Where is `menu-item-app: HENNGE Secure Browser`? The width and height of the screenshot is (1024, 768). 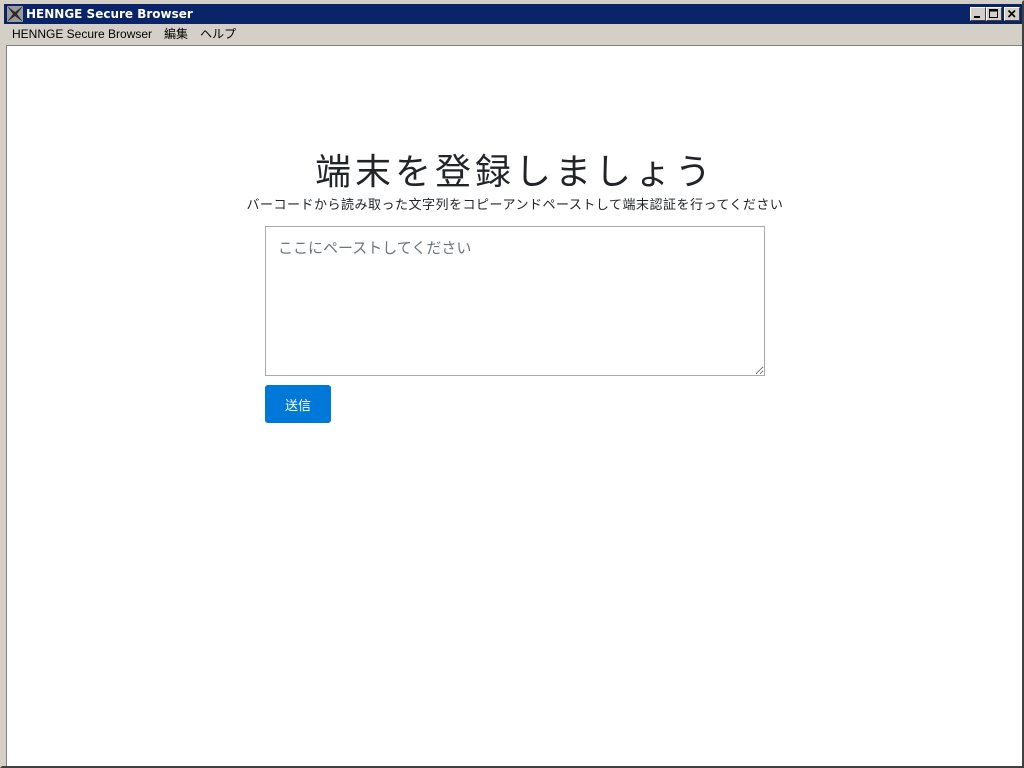 menu-item-app: HENNGE Secure Browser is located at coordinates (81, 34).